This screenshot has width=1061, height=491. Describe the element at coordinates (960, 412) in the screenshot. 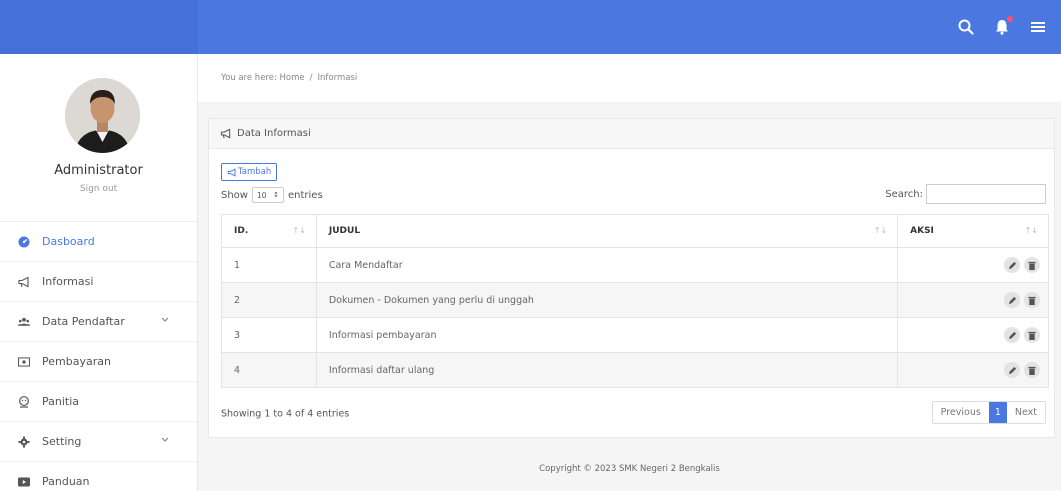

I see `previous-button: Previous` at that location.